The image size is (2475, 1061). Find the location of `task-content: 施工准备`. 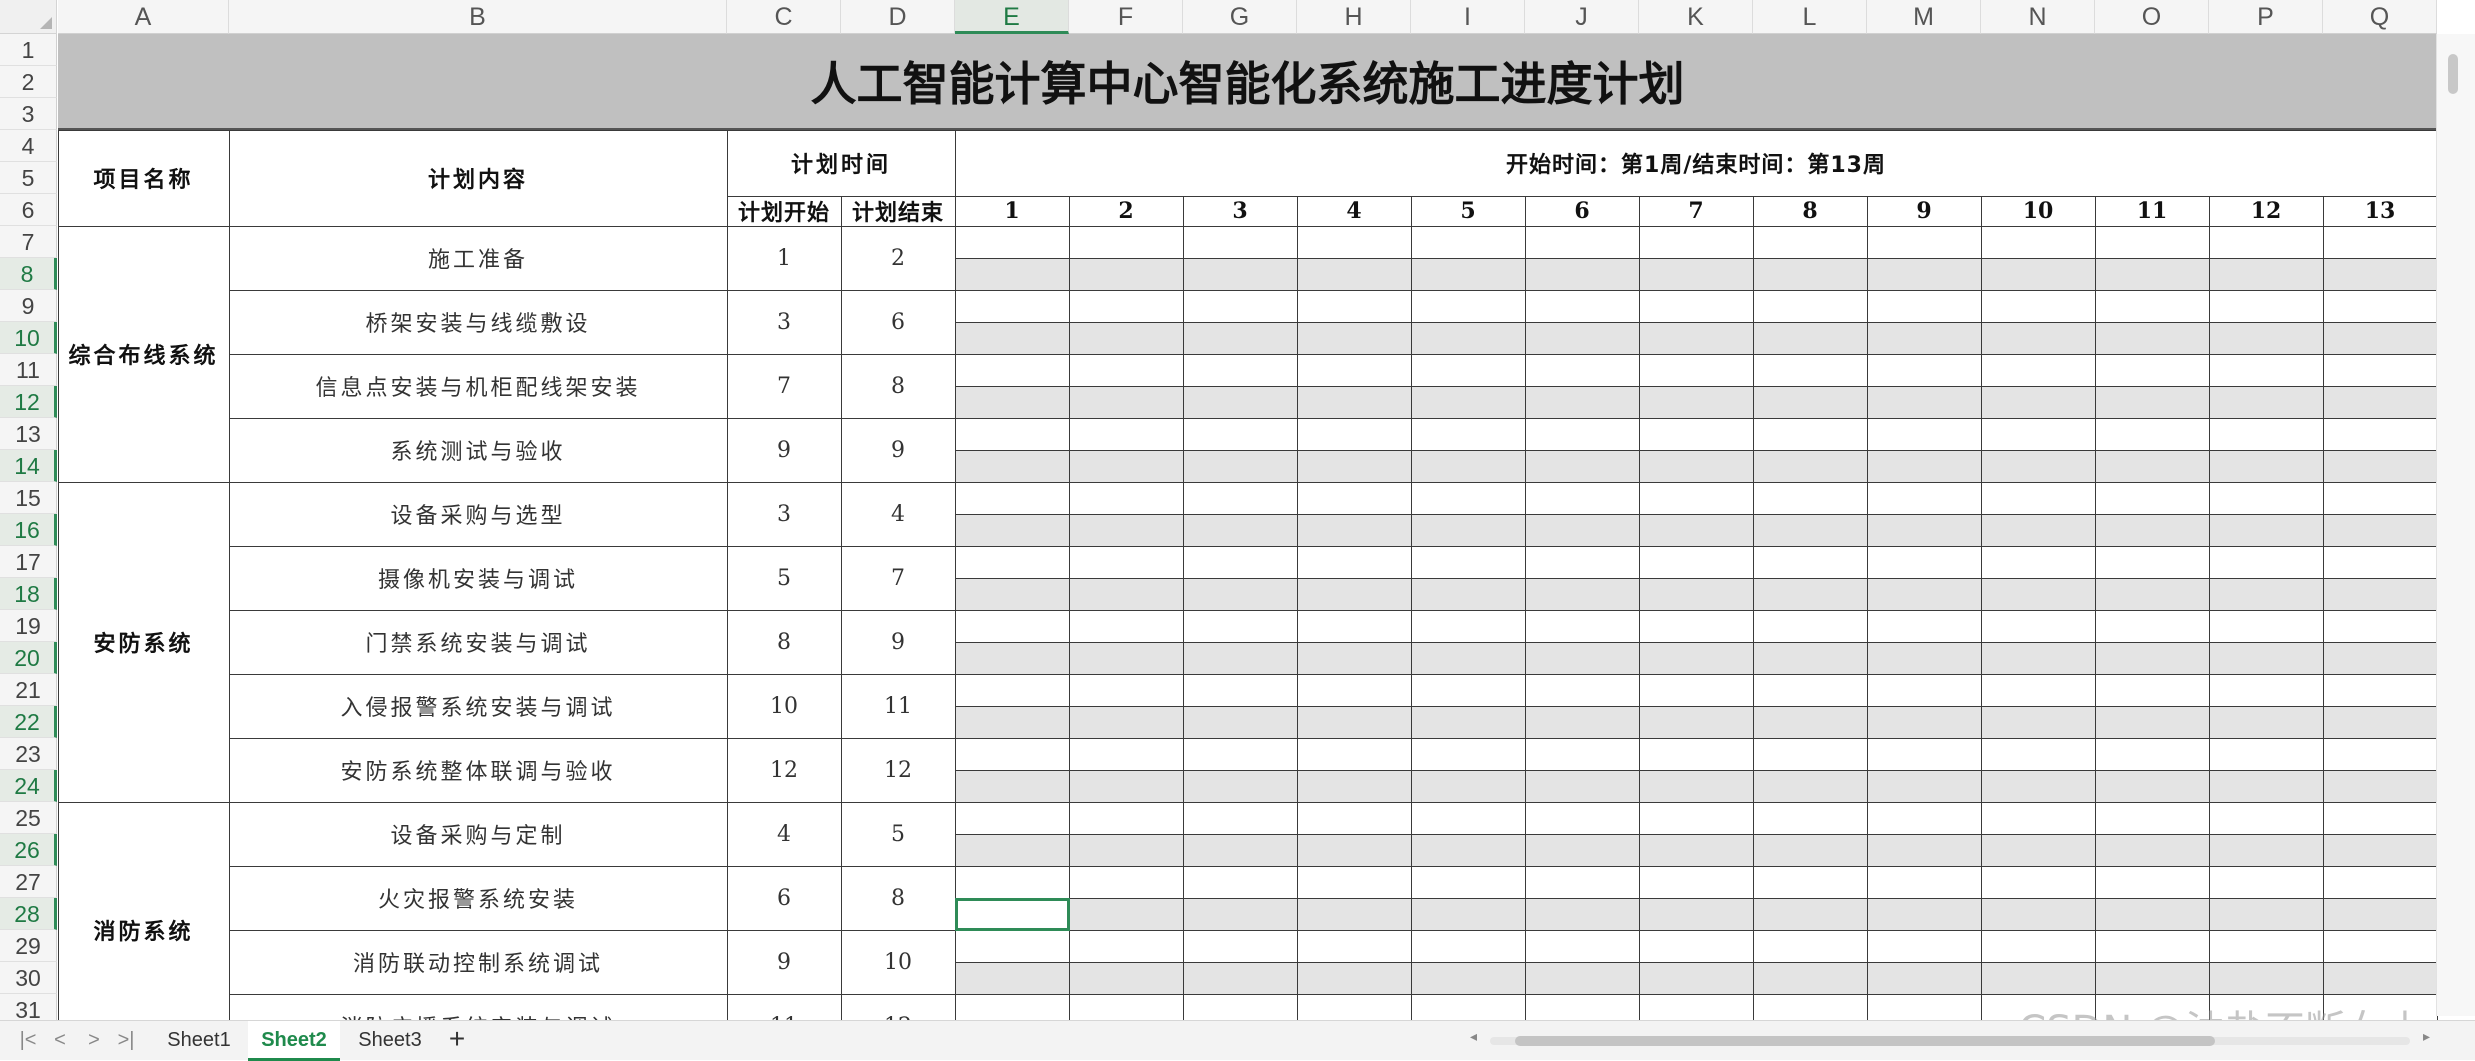

task-content: 施工准备 is located at coordinates (478, 258).